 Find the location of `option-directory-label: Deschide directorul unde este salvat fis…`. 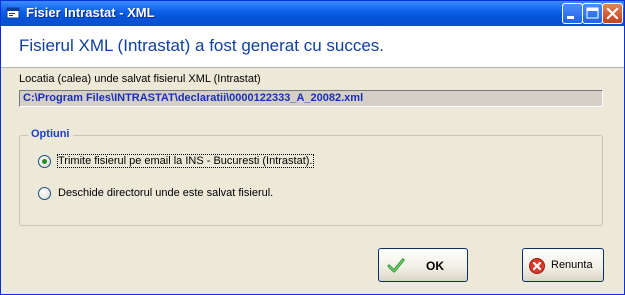

option-directory-label: Deschide directorul unde este salvat fis… is located at coordinates (165, 193).